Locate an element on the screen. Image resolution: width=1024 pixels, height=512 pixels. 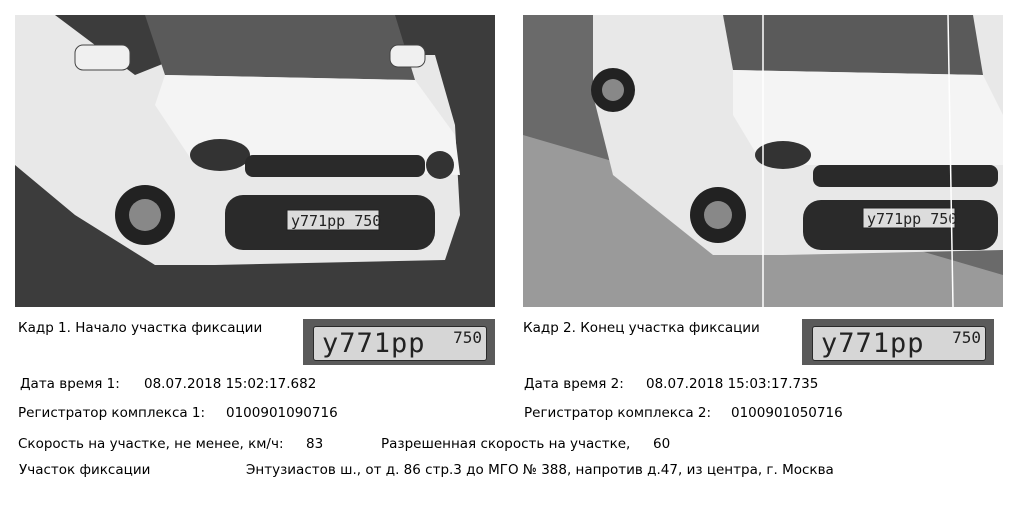
datetime-2-label: Дата время 2: is located at coordinates (574, 384).